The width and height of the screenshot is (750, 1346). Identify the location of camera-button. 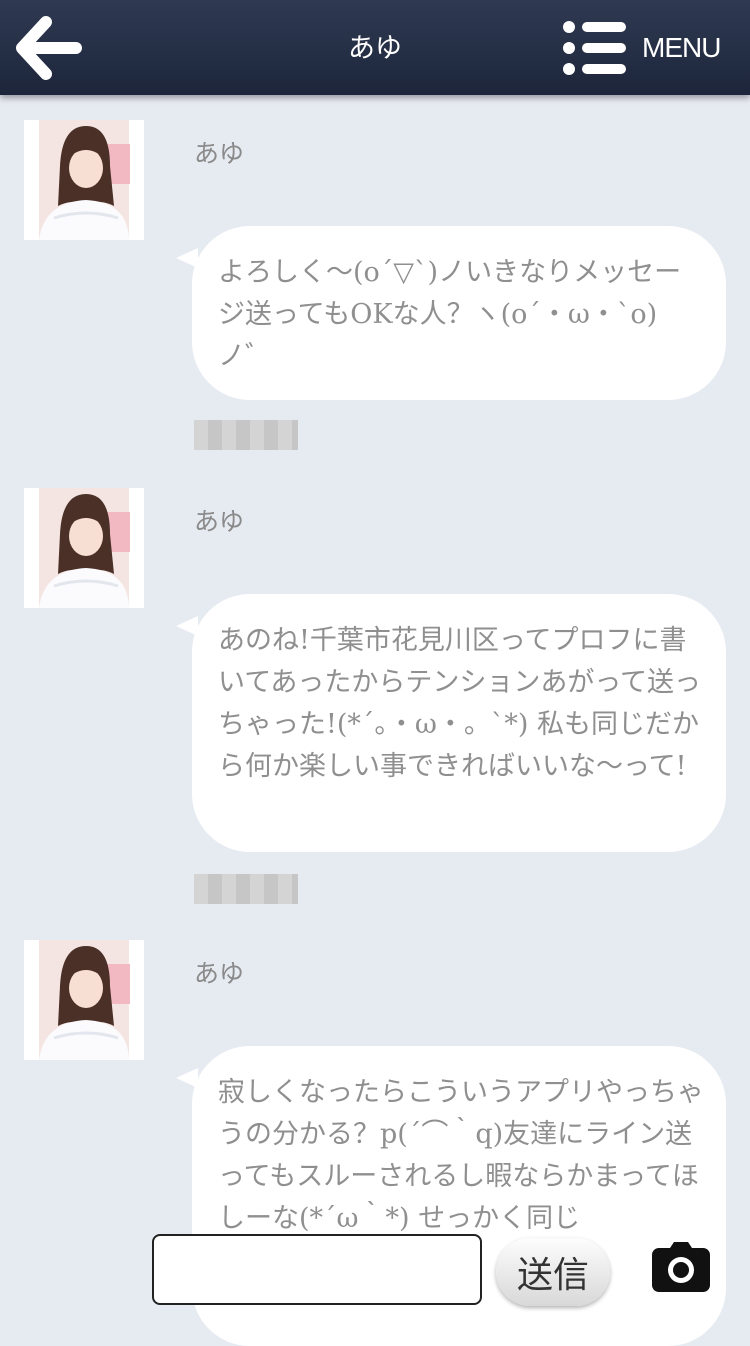
(681, 1268).